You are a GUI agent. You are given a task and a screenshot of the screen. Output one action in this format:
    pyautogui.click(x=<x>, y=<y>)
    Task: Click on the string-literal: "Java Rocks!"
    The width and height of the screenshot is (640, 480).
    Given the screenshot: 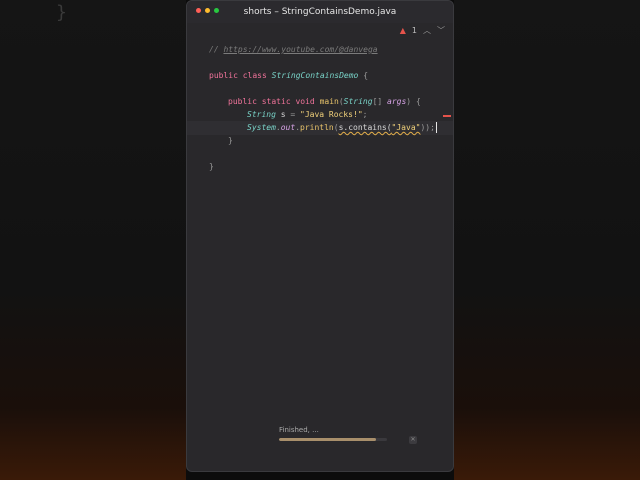 What is the action you would take?
    pyautogui.click(x=331, y=114)
    